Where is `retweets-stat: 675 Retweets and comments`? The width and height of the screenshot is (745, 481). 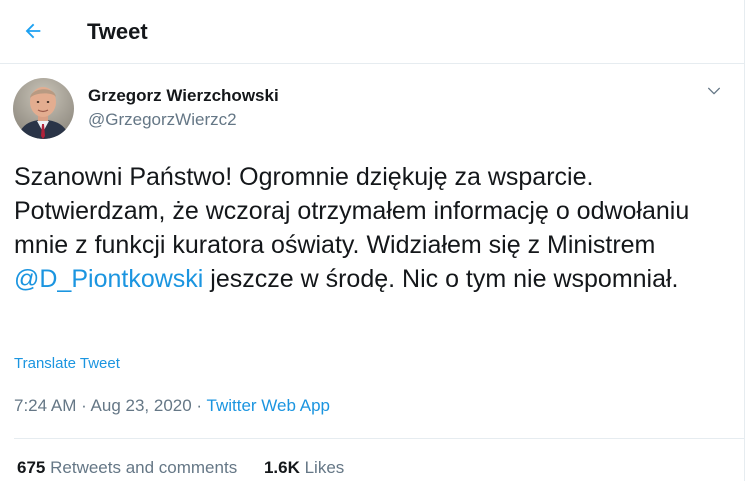 retweets-stat: 675 Retweets and comments is located at coordinates (127, 468).